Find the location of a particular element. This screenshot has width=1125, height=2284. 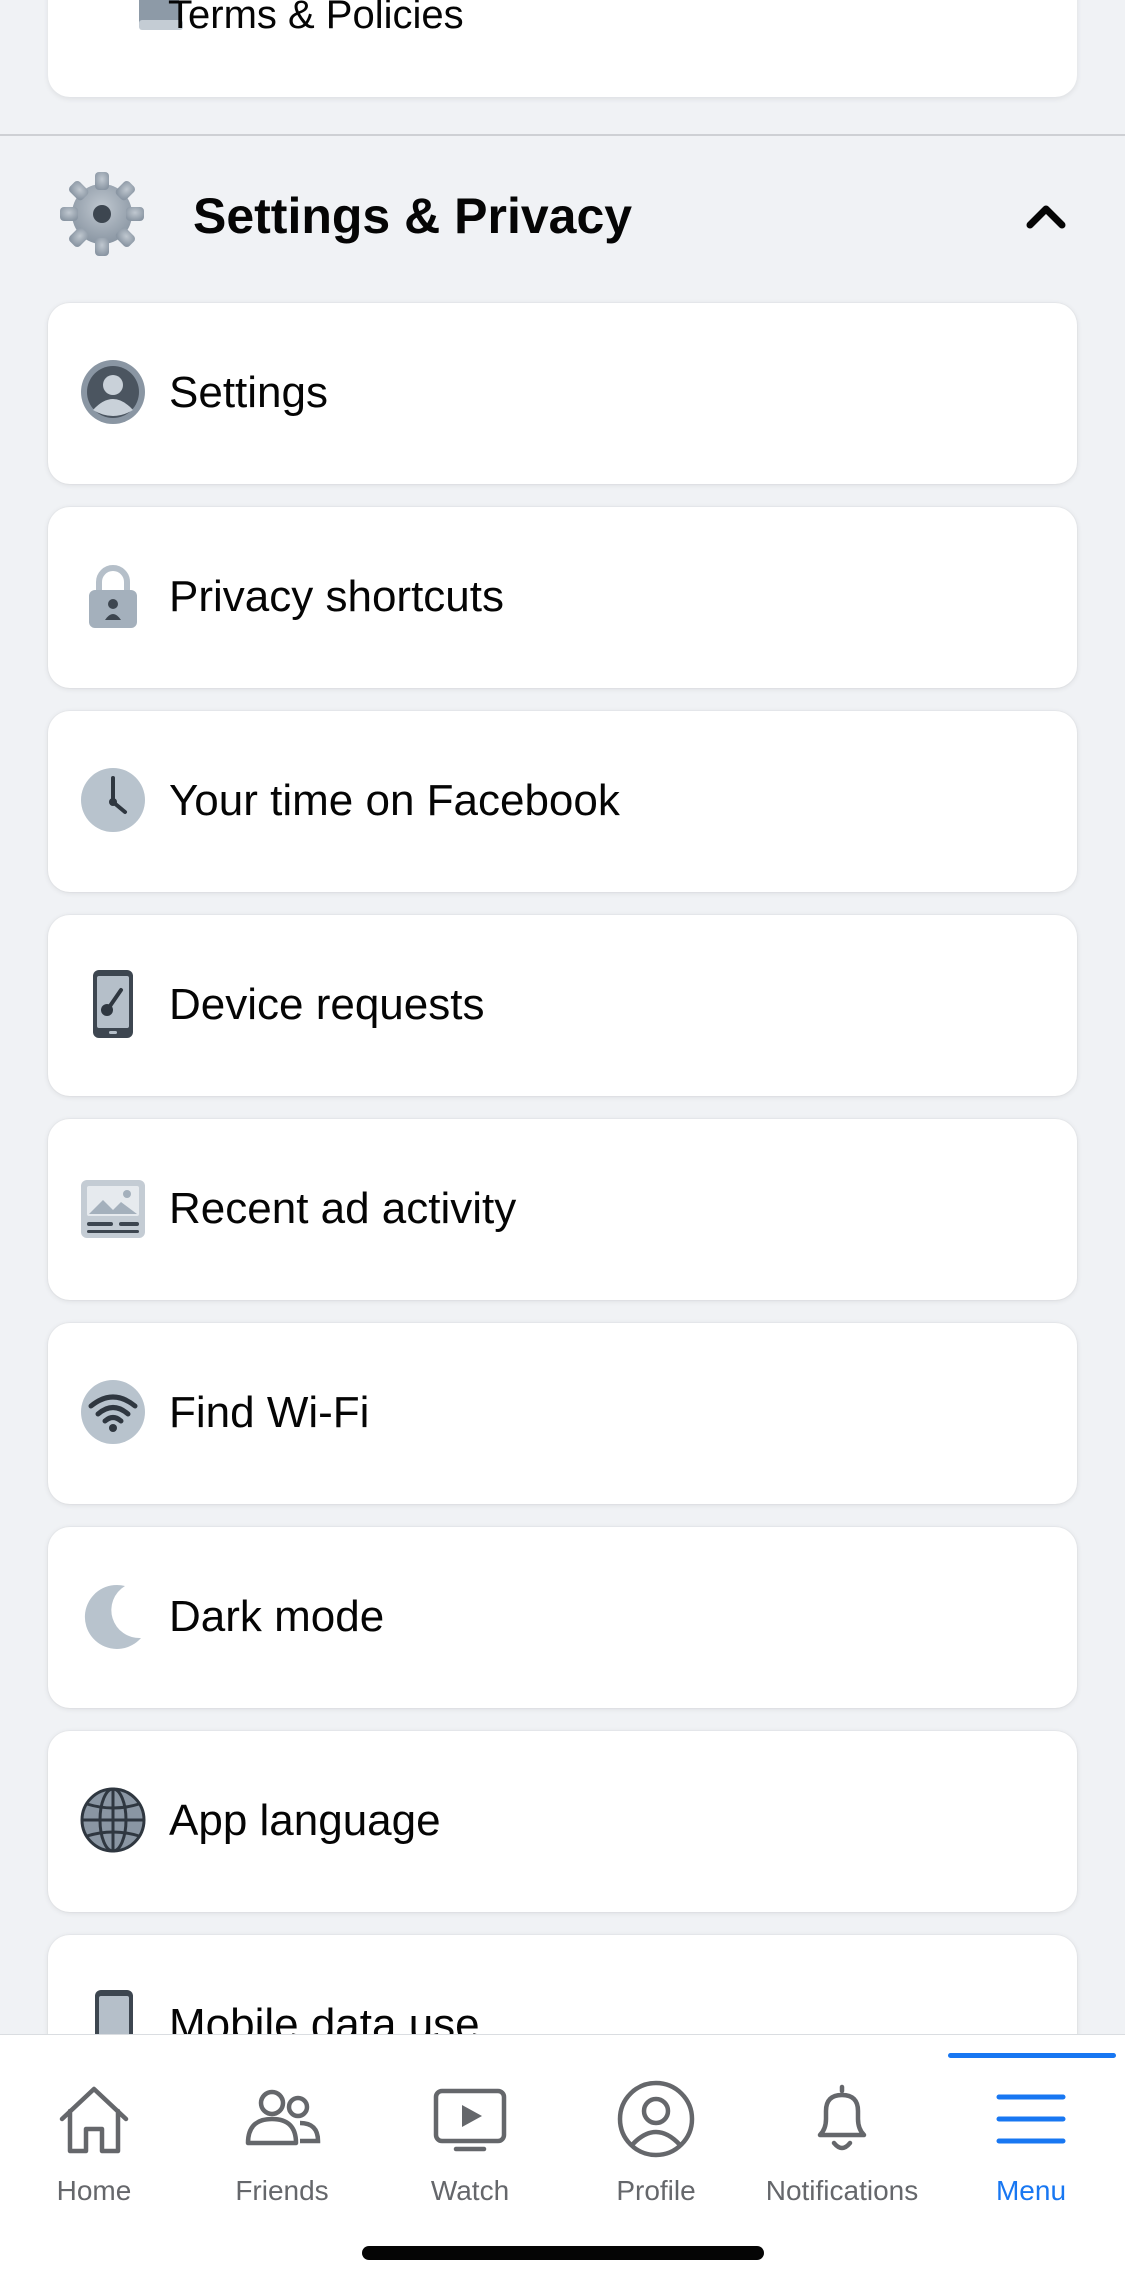

settings-privacy-section-header: Settings & Privacy is located at coordinates (562, 215).